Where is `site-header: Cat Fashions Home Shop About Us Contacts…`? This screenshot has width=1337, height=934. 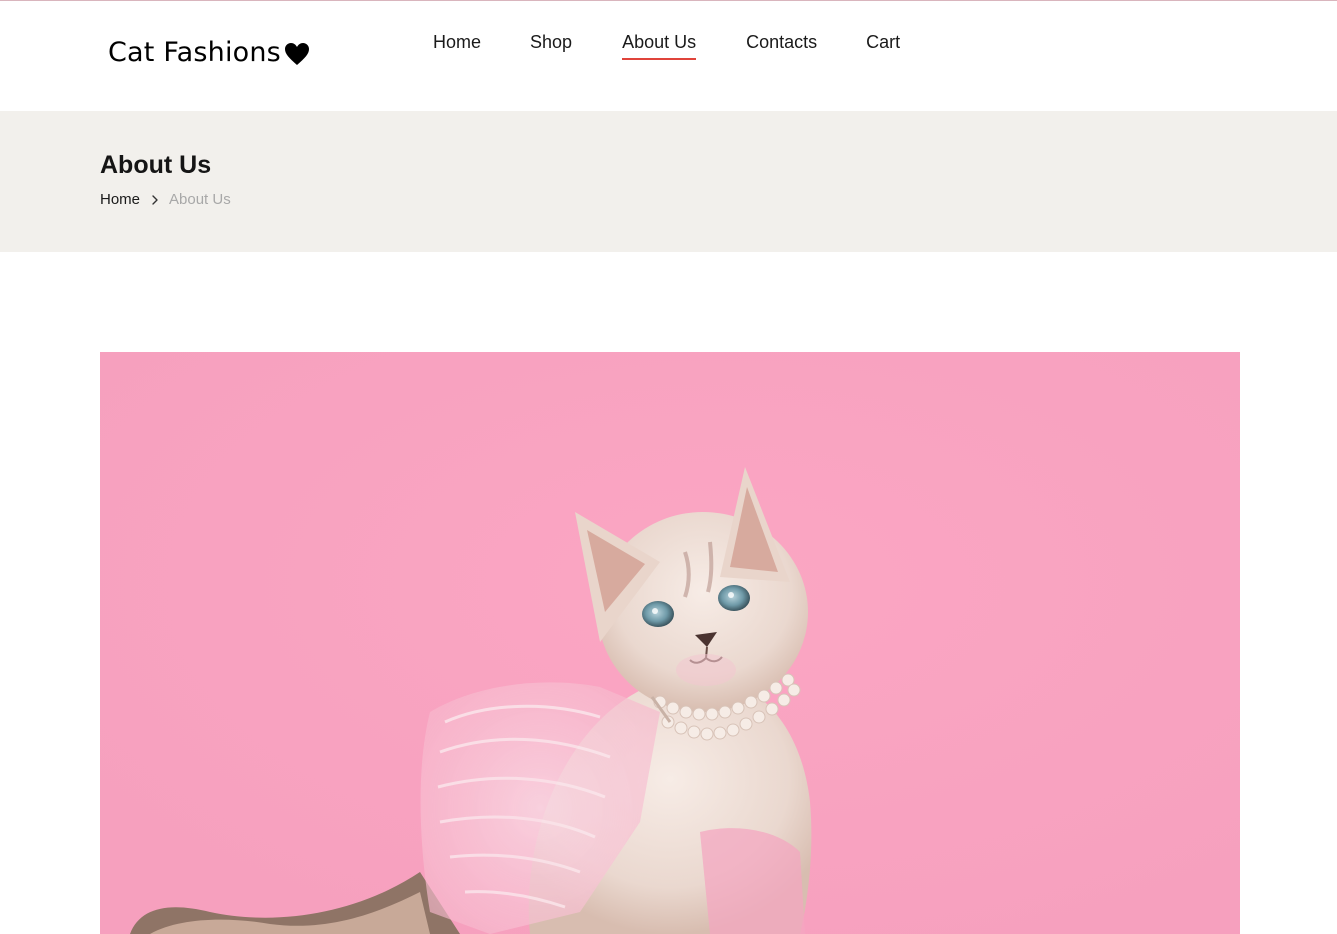
site-header: Cat Fashions Home Shop About Us Contacts… is located at coordinates (668, 56).